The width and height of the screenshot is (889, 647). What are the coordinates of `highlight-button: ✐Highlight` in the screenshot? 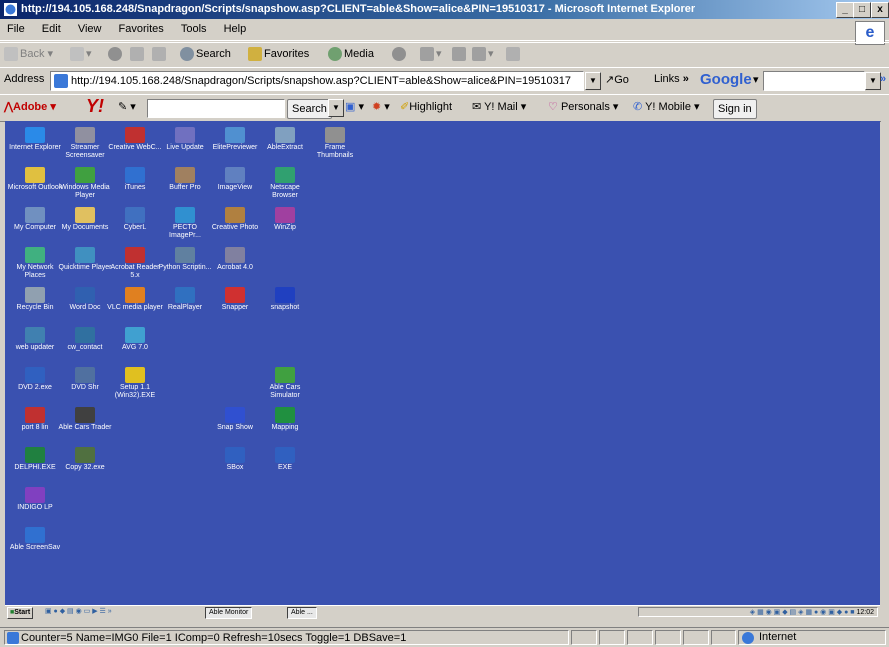 It's located at (426, 106).